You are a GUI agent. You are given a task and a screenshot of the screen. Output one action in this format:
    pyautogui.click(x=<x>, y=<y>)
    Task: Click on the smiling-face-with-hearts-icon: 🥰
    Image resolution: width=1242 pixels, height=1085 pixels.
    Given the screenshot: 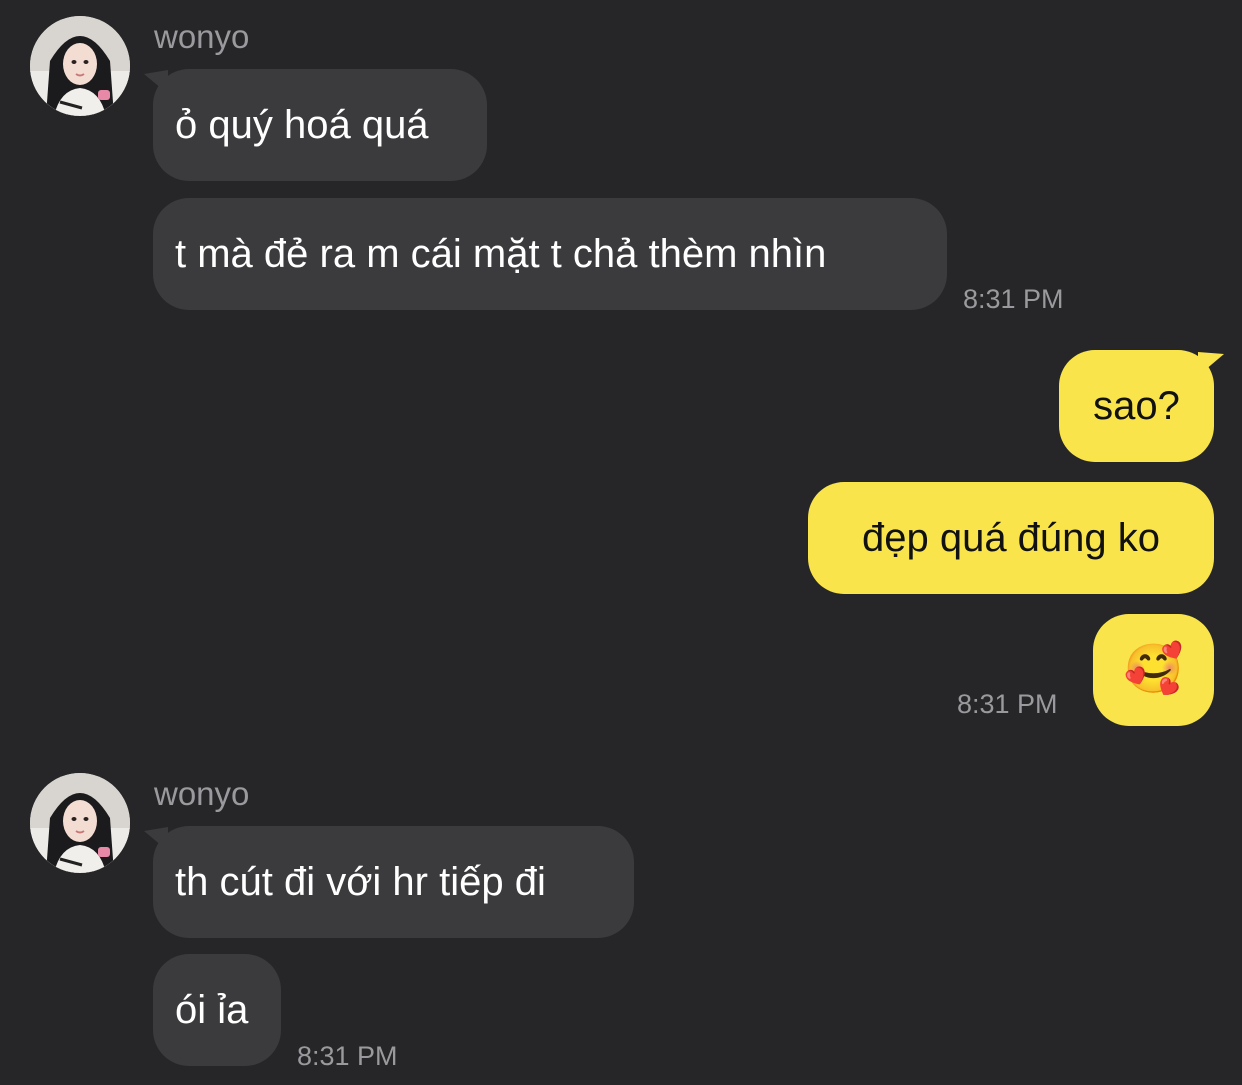 What is the action you would take?
    pyautogui.click(x=1153, y=669)
    